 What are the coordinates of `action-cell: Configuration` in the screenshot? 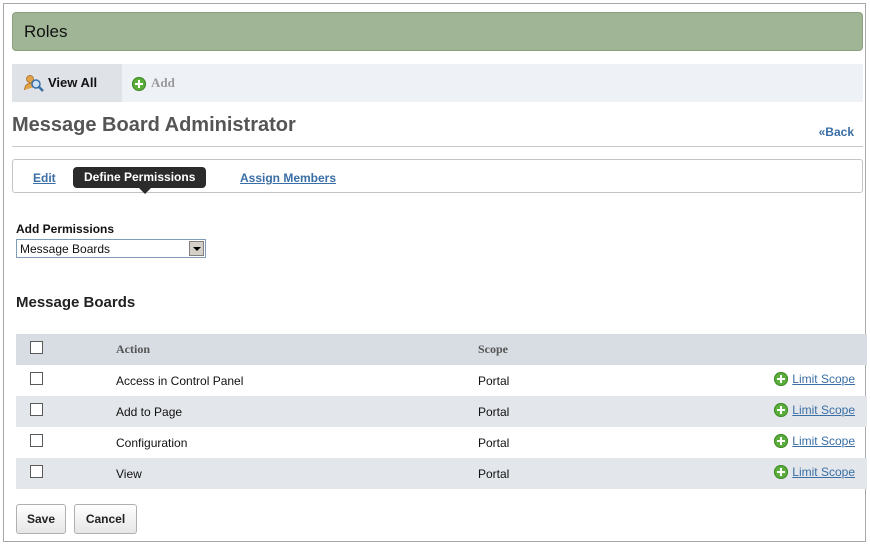 It's located at (152, 442).